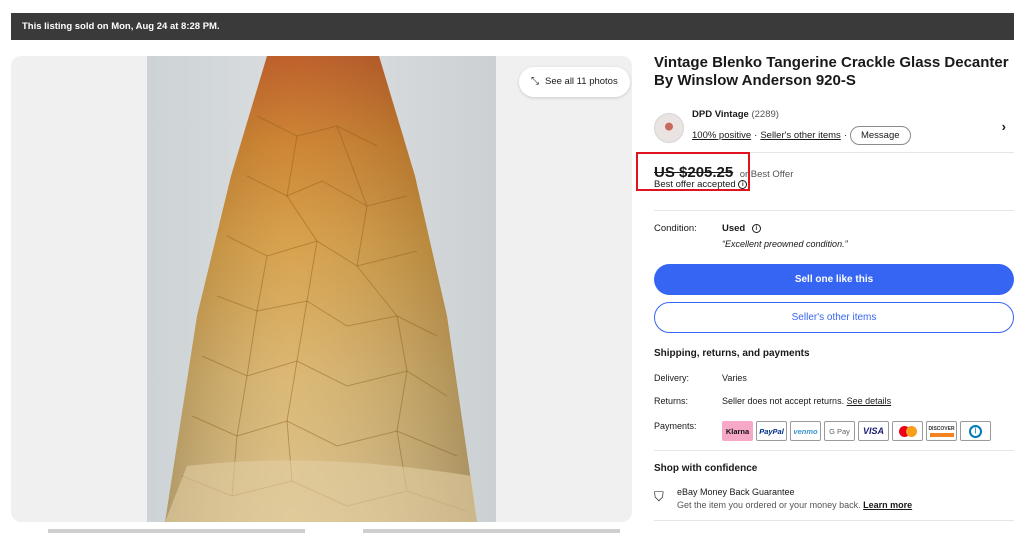 The height and width of the screenshot is (533, 1024). What do you see at coordinates (907, 431) in the screenshot?
I see `mastercard-icon` at bounding box center [907, 431].